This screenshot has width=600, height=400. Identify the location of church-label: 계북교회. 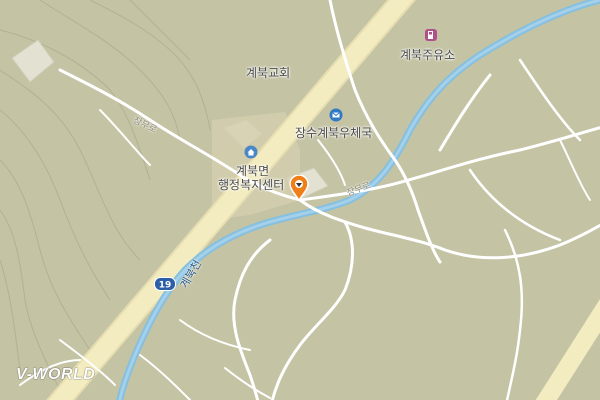
(268, 72).